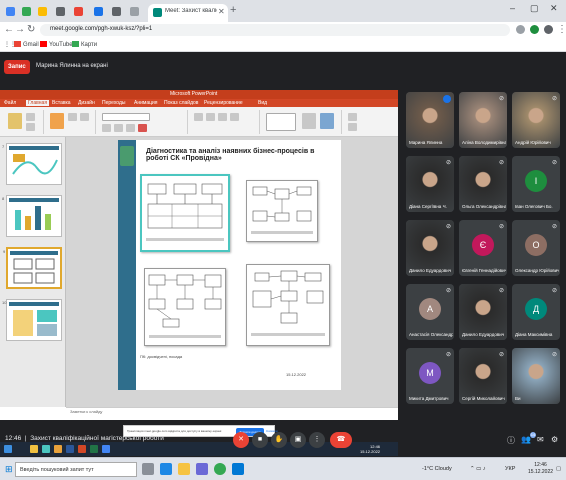 Image resolution: width=566 pixels, height=480 pixels. Describe the element at coordinates (352, 117) in the screenshot. I see `find-icon` at that location.